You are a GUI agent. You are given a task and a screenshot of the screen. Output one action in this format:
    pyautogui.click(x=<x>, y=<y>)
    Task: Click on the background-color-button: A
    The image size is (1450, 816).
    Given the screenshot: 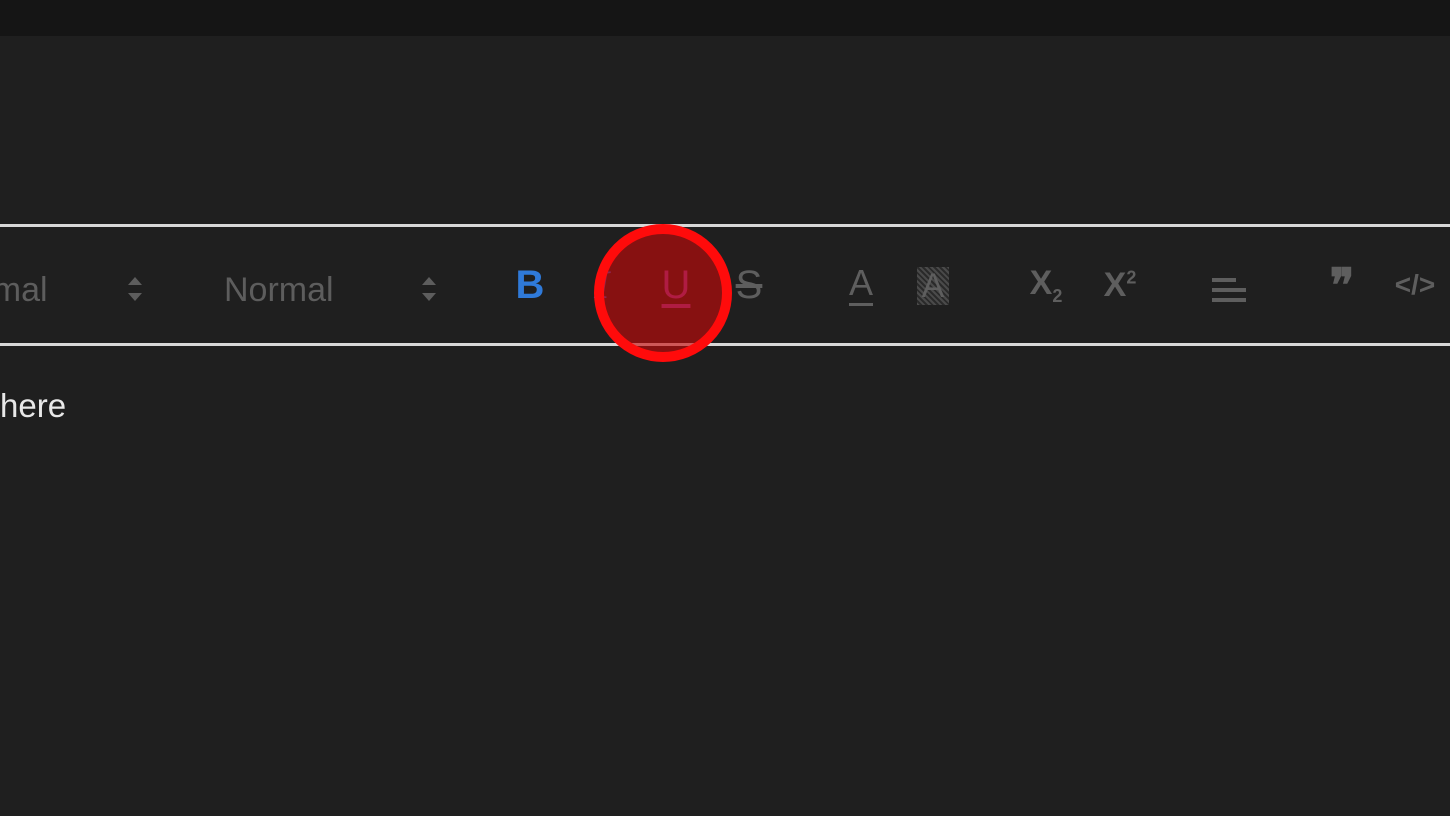 What is the action you would take?
    pyautogui.click(x=933, y=286)
    